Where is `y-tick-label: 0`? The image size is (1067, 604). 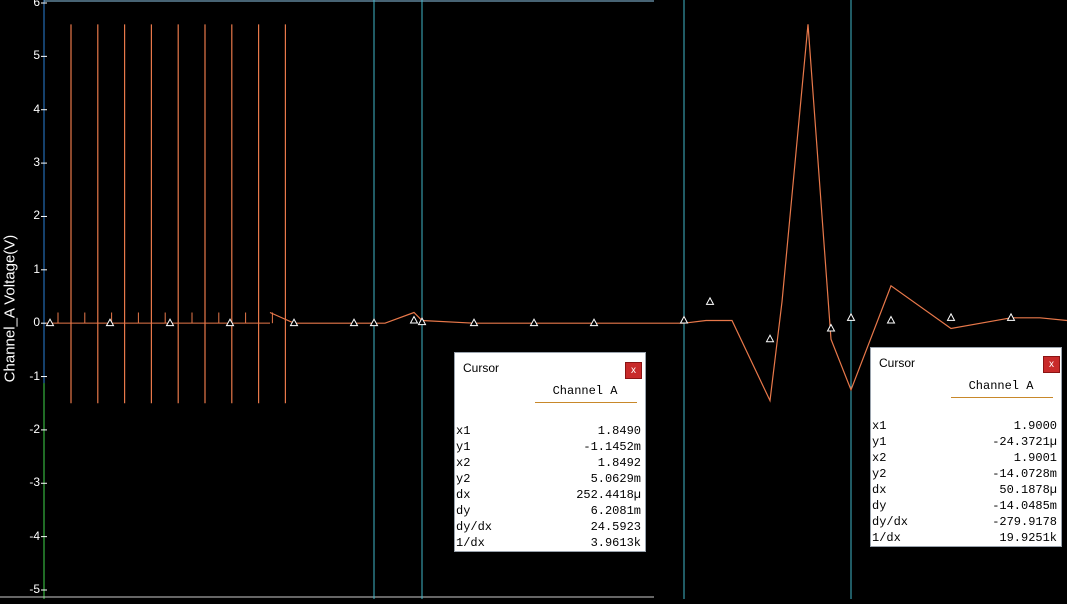
y-tick-label: 0 is located at coordinates (36, 322).